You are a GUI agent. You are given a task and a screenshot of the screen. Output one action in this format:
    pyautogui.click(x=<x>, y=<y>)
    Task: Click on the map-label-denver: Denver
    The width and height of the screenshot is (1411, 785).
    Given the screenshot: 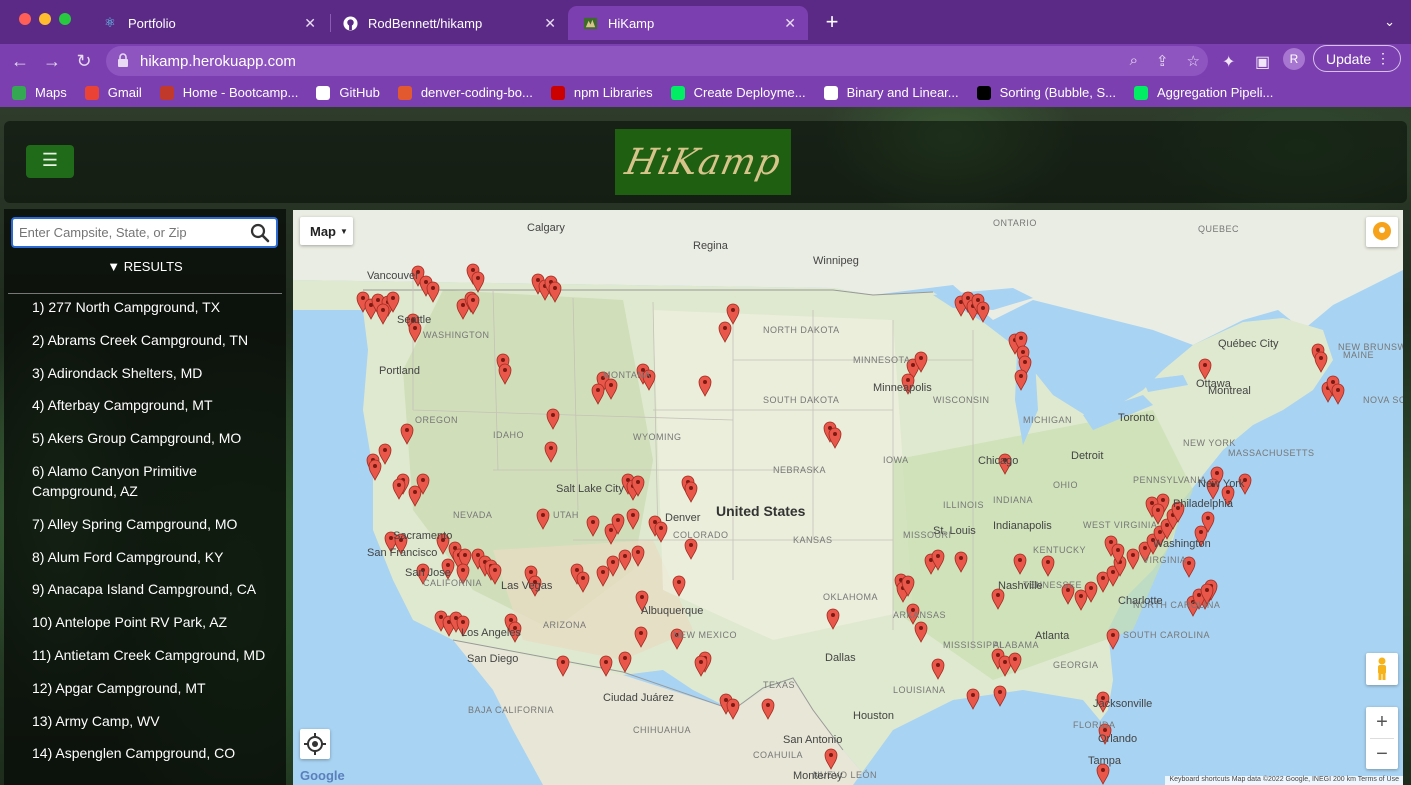 What is the action you would take?
    pyautogui.click(x=683, y=518)
    